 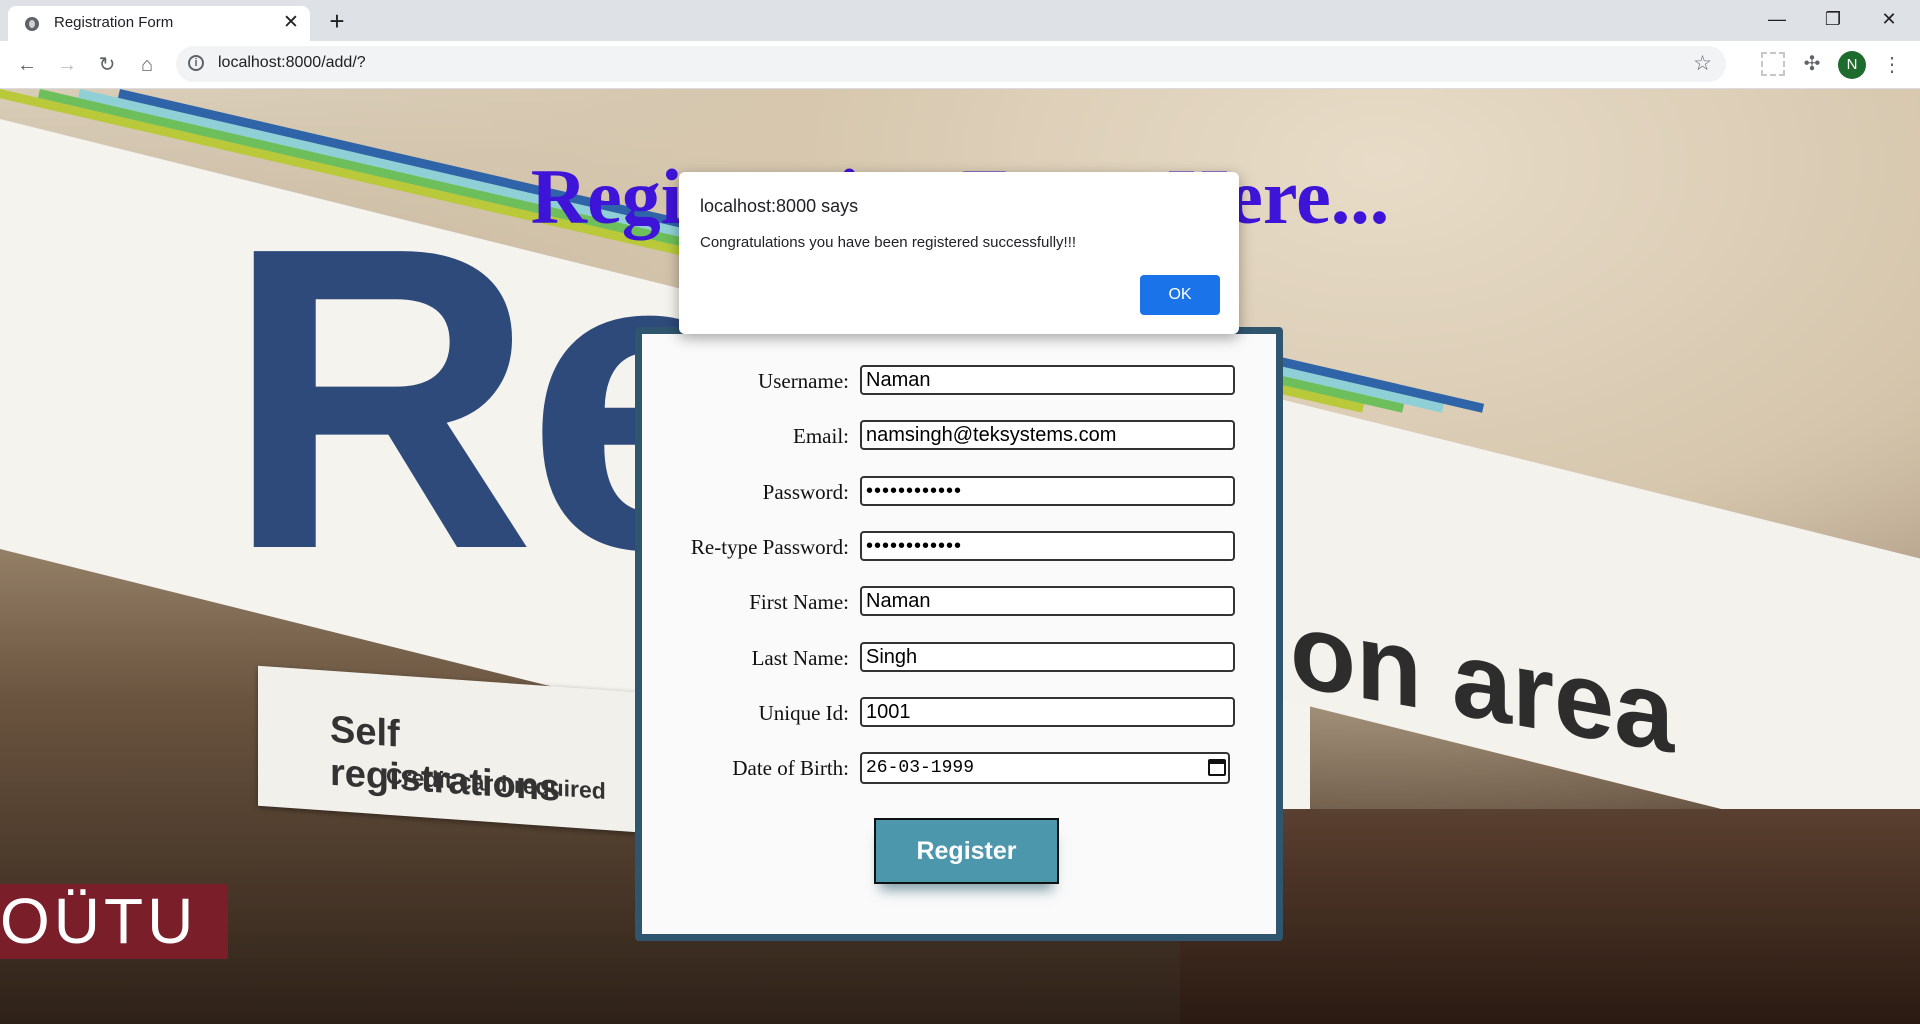 I want to click on unique-id-input, so click(x=1047, y=712).